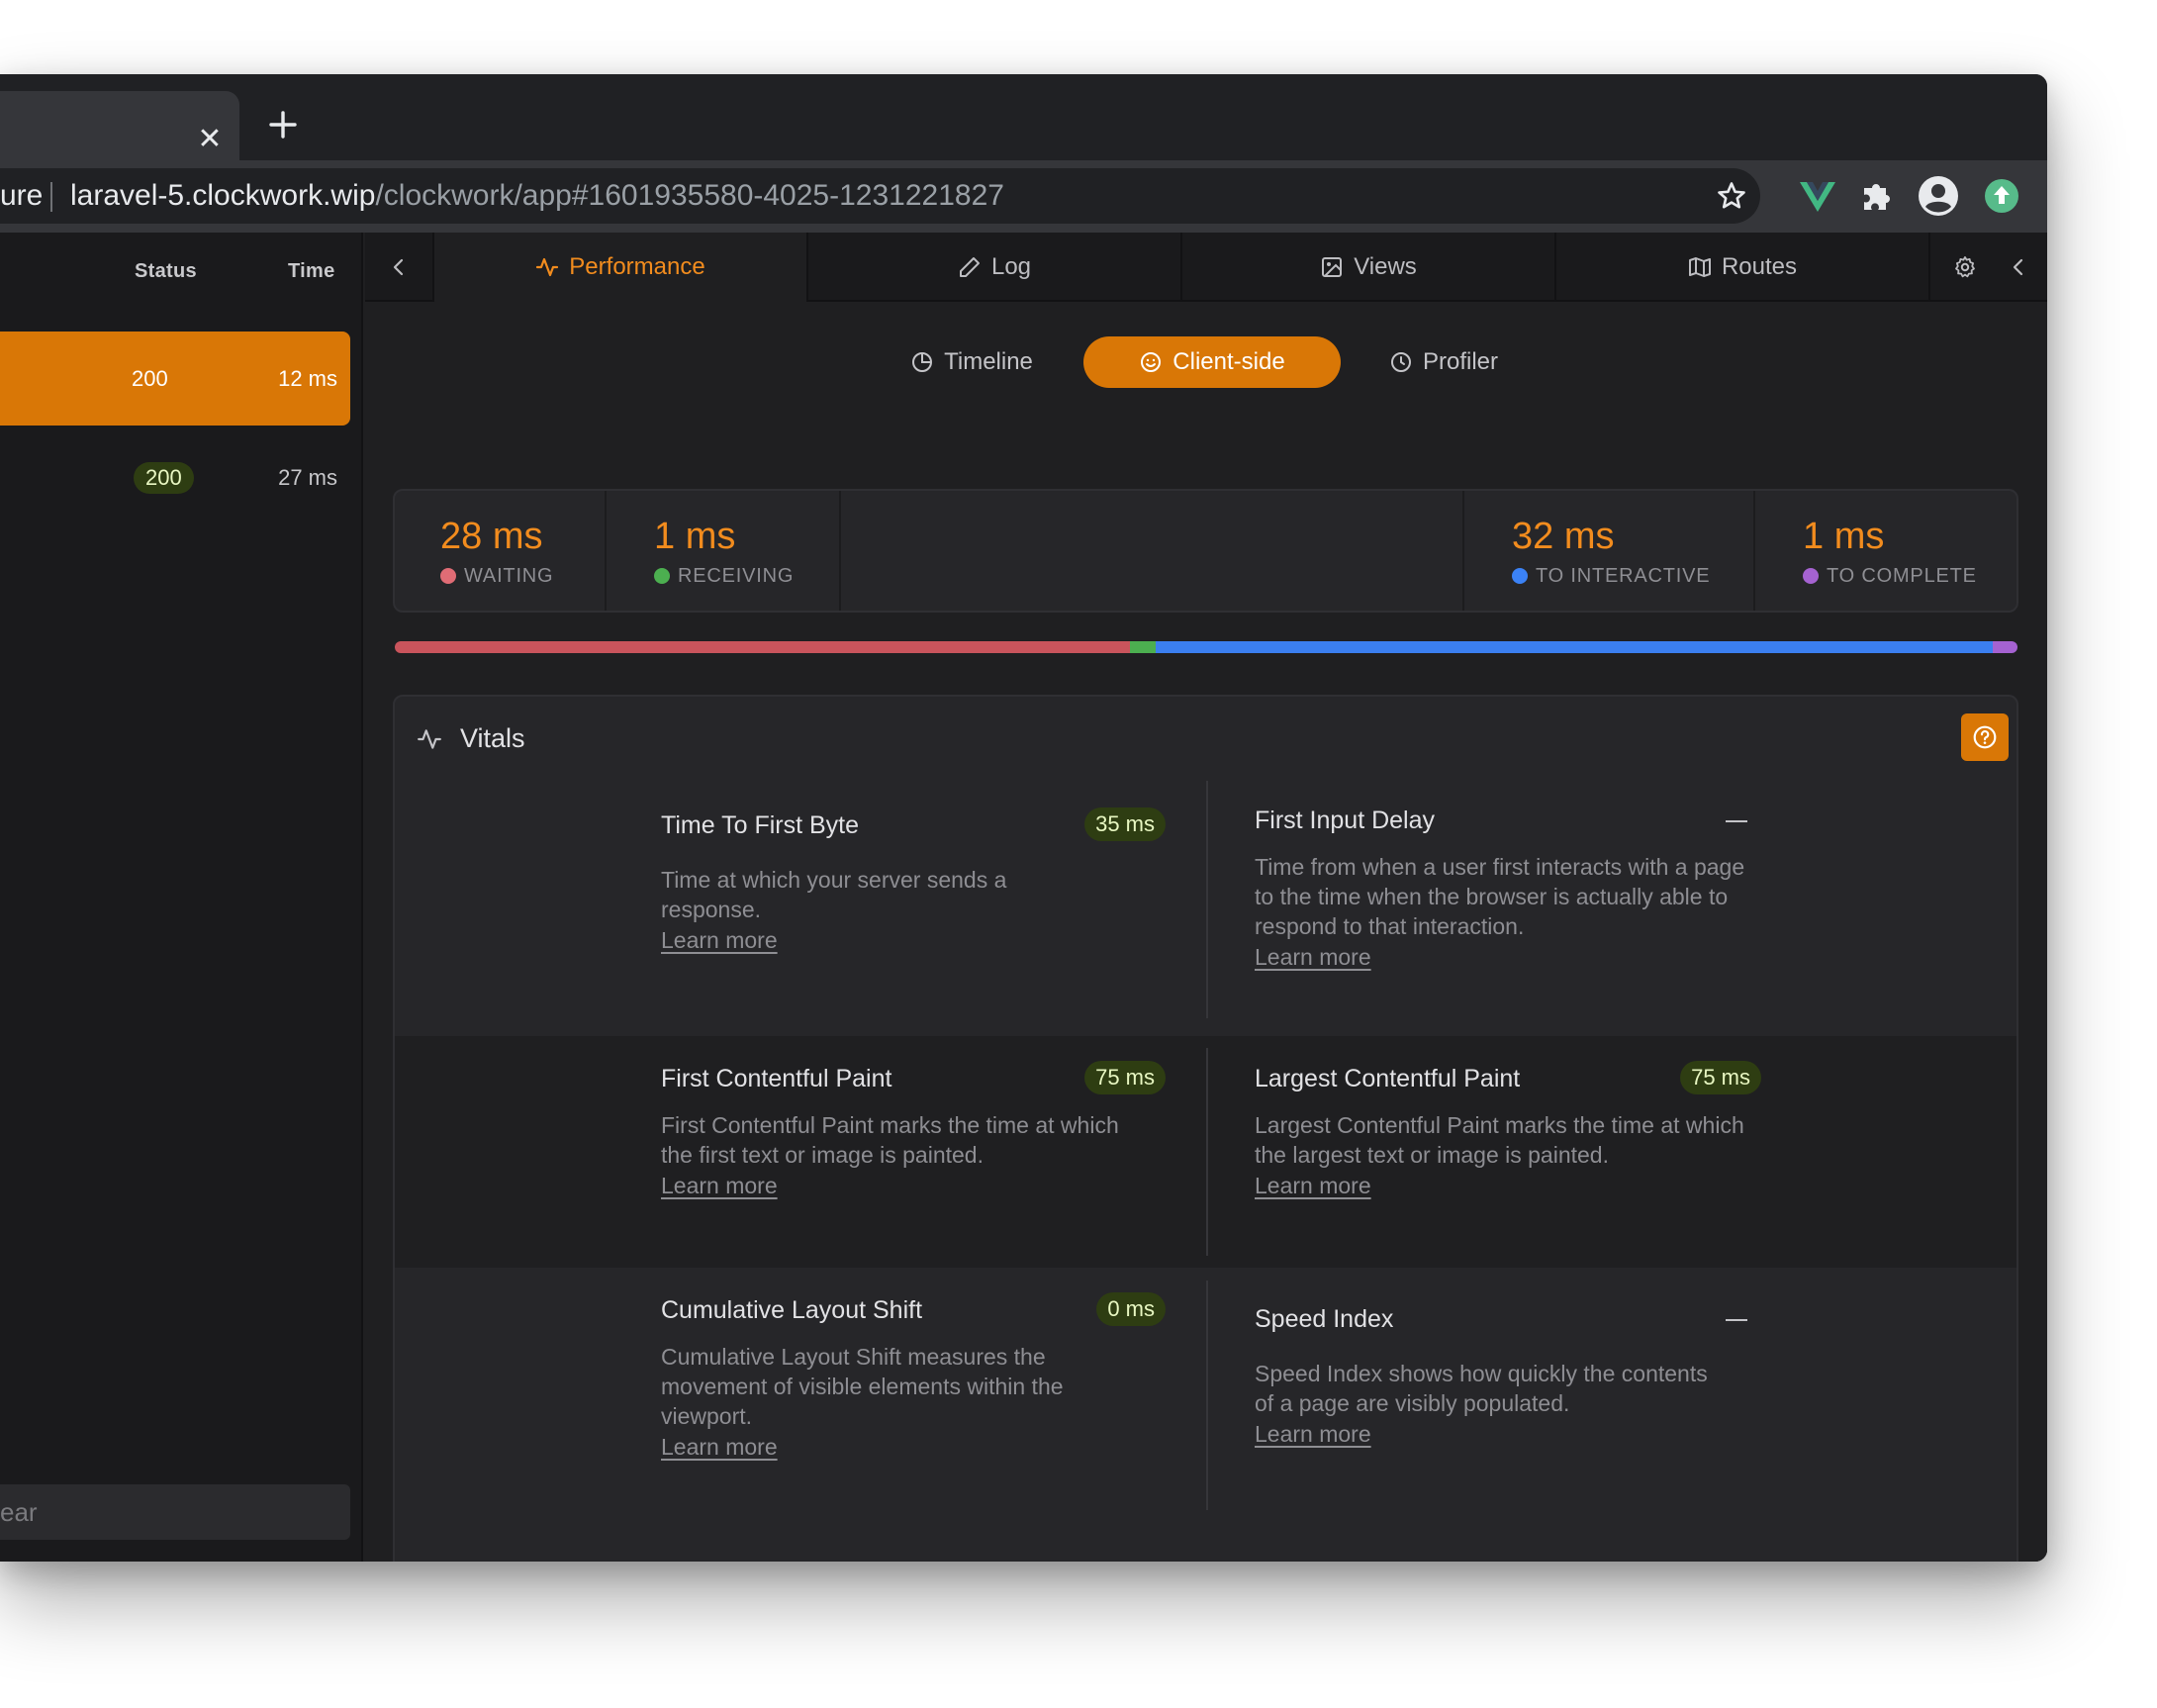  I want to click on metric-value: 32 ms, so click(1563, 536).